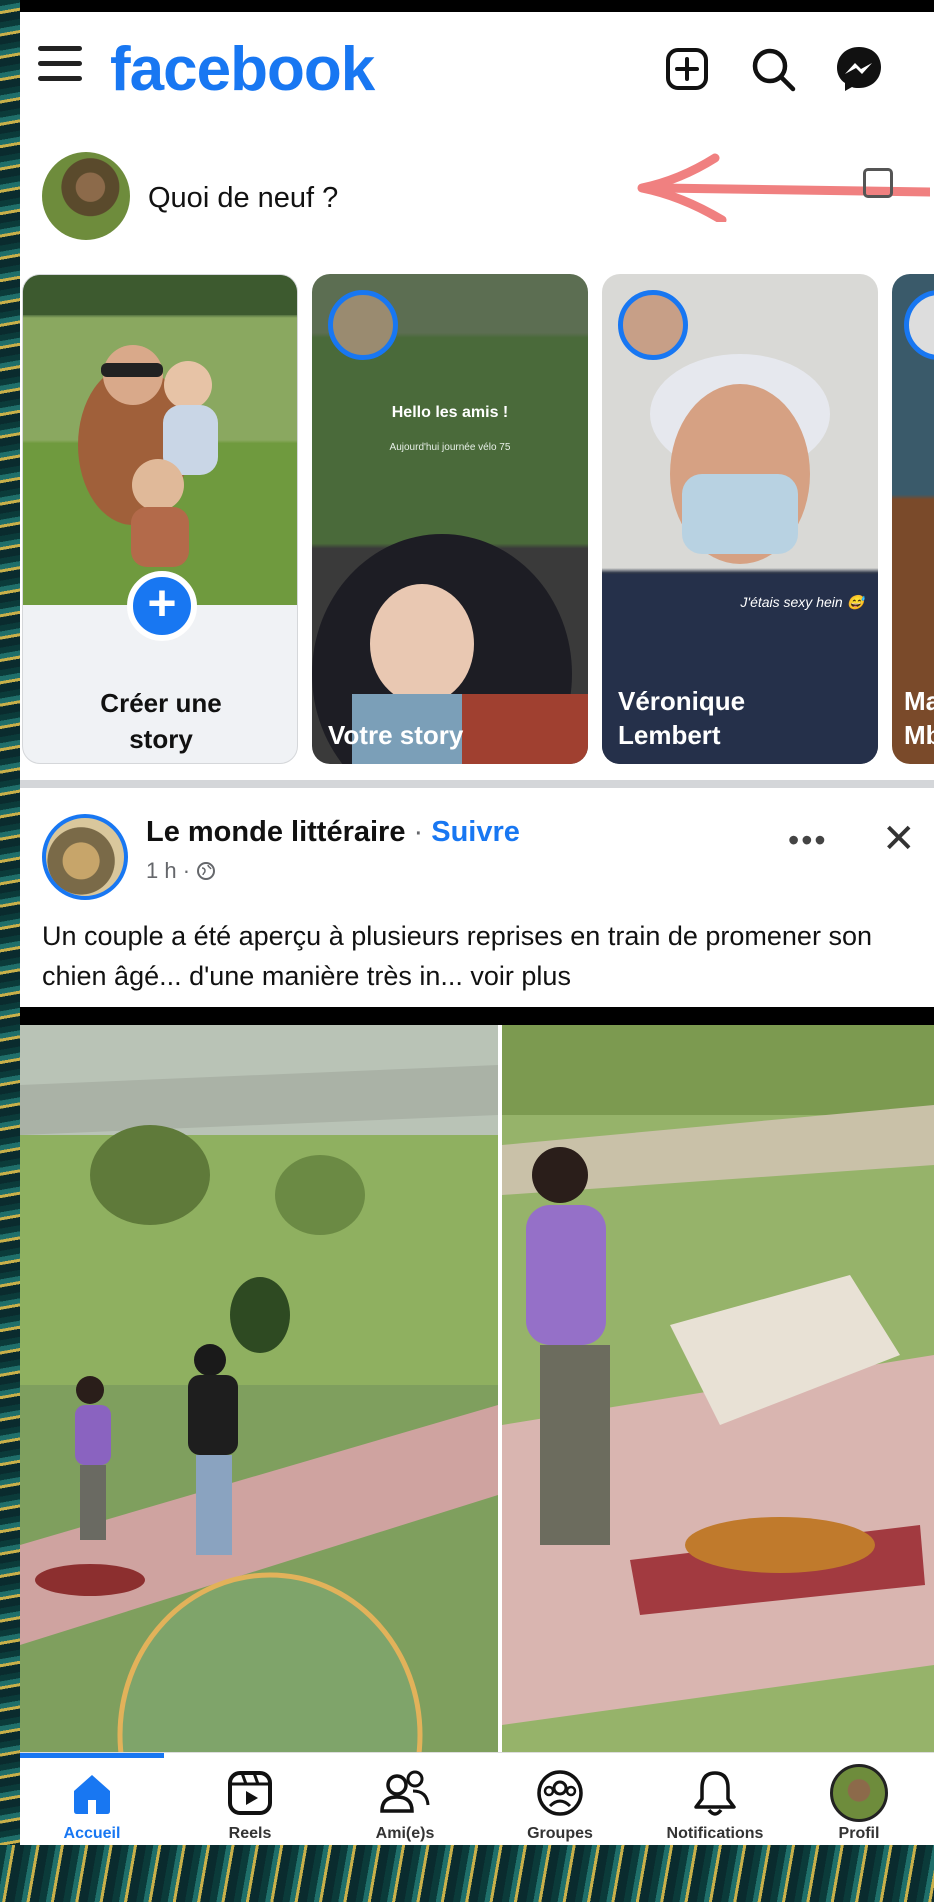 The image size is (934, 1902). What do you see at coordinates (467, 1873) in the screenshot?
I see `decorative-border-bottom` at bounding box center [467, 1873].